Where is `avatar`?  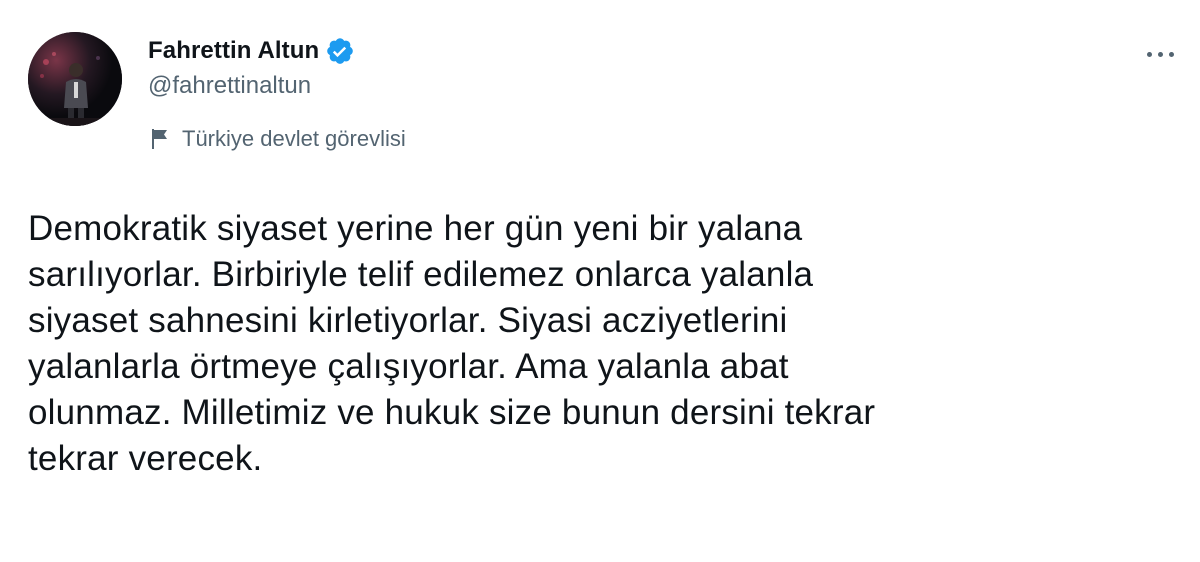 avatar is located at coordinates (75, 79).